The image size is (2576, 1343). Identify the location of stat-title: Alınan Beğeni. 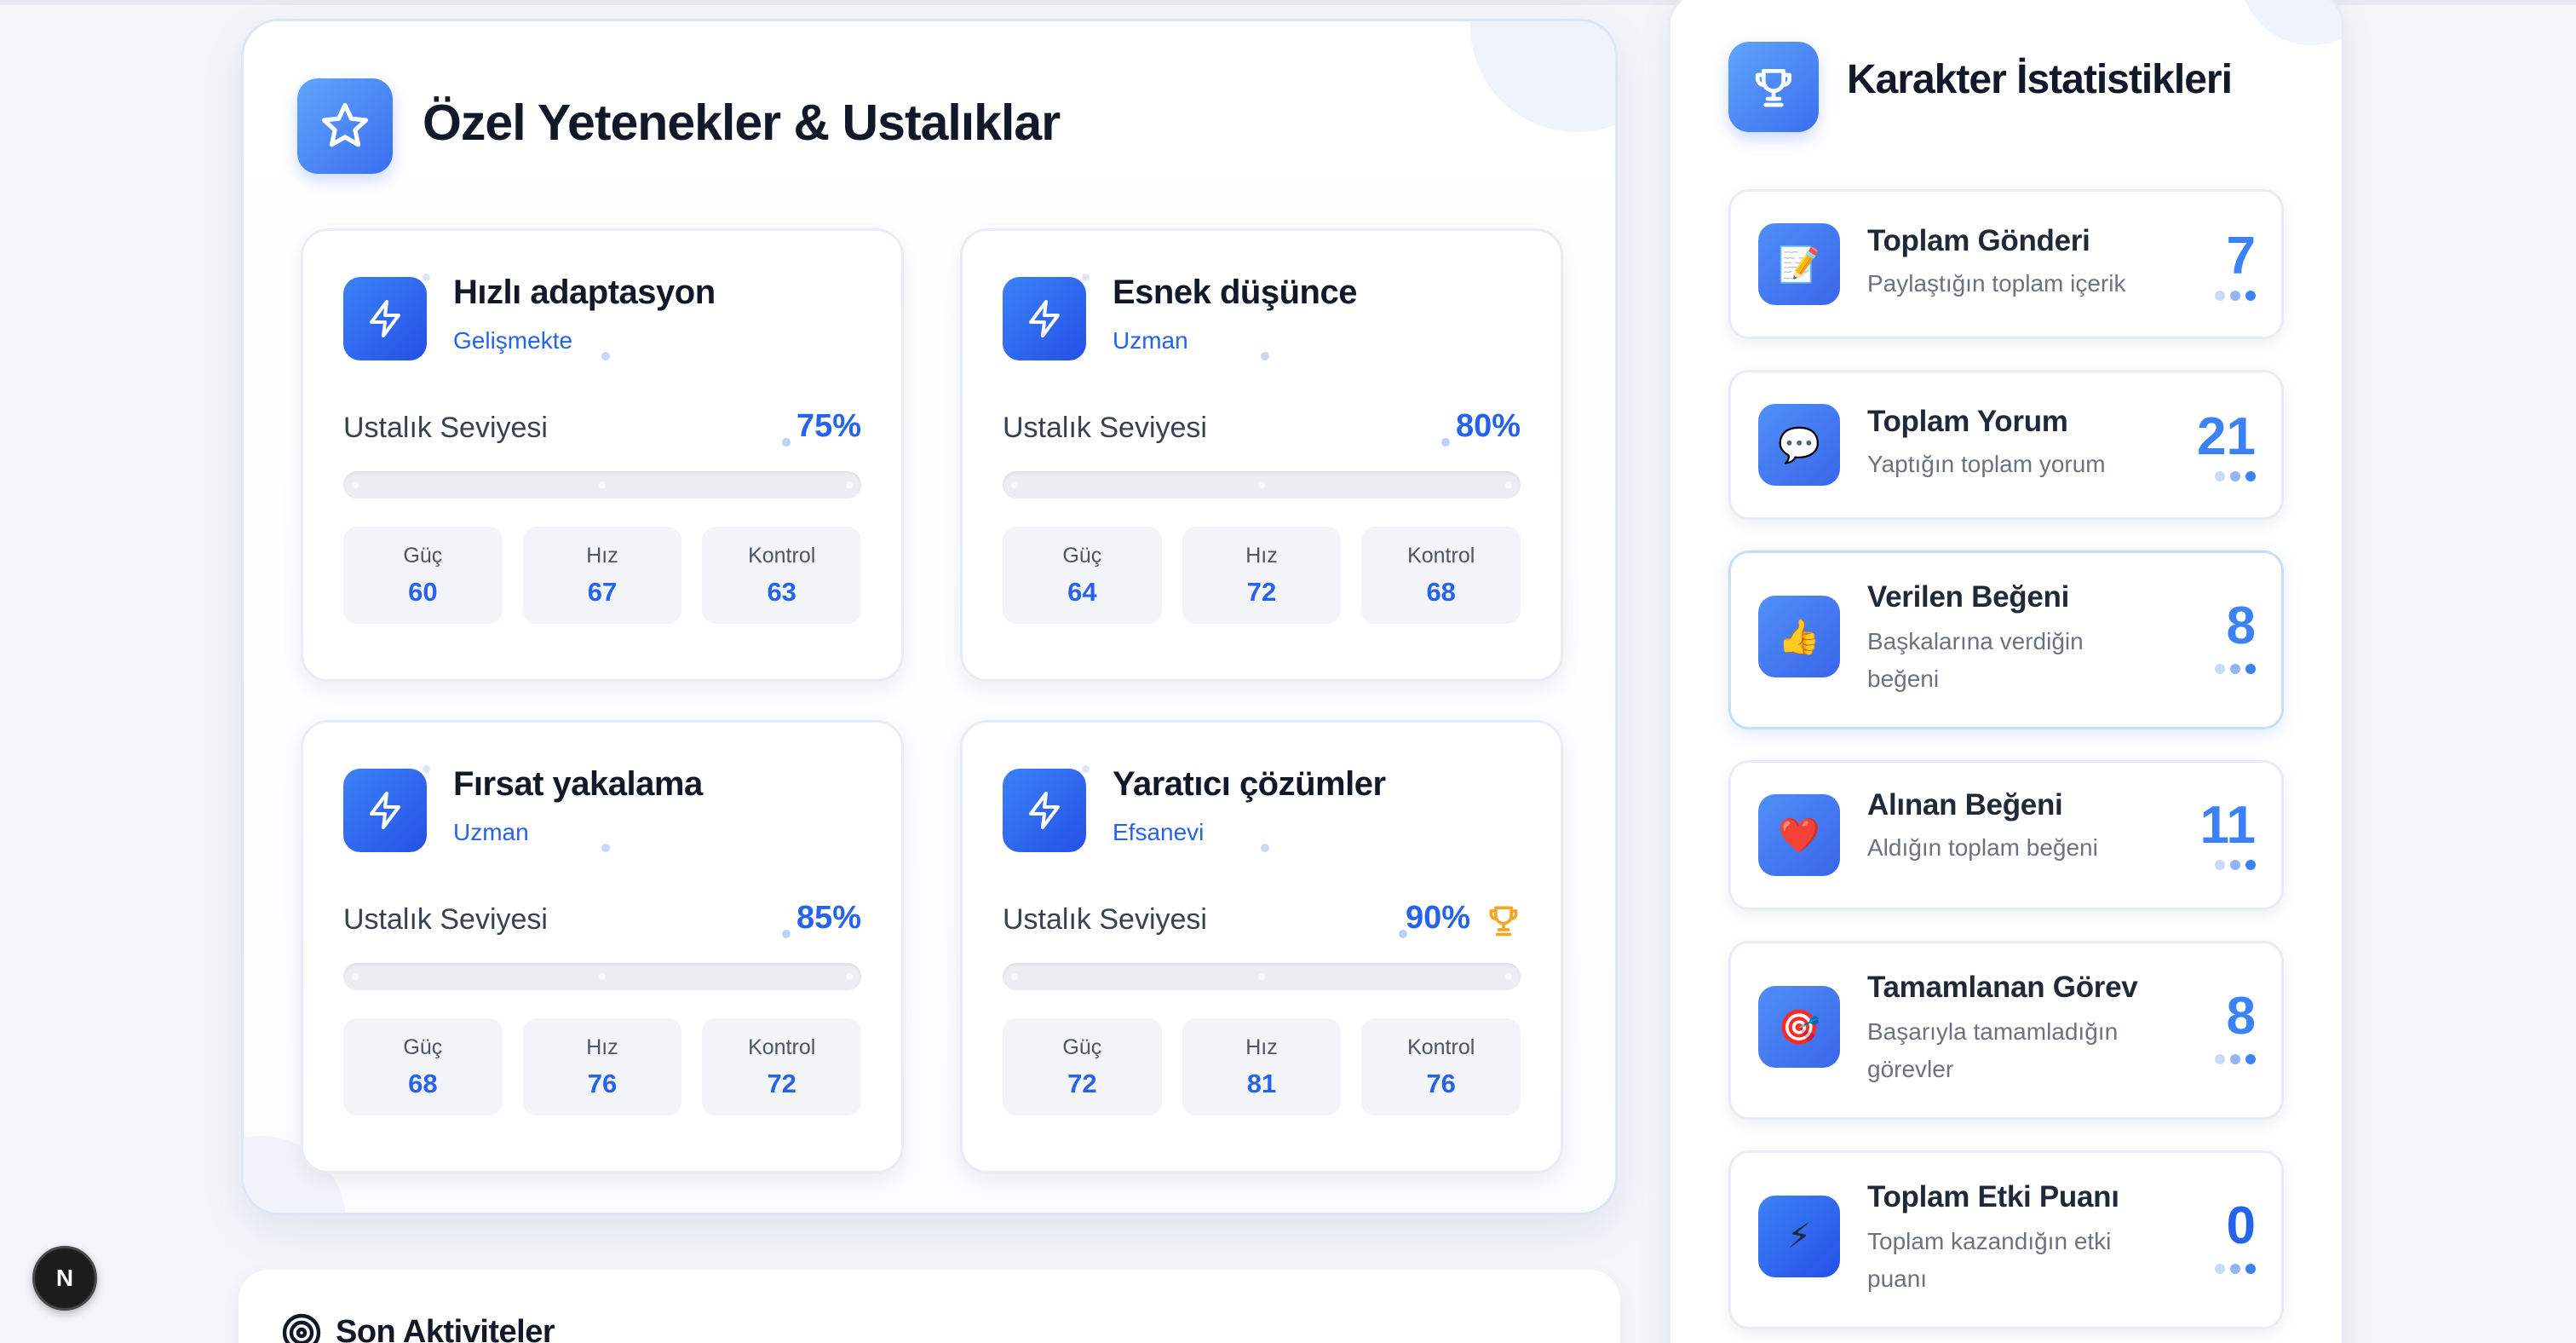
(1965, 804).